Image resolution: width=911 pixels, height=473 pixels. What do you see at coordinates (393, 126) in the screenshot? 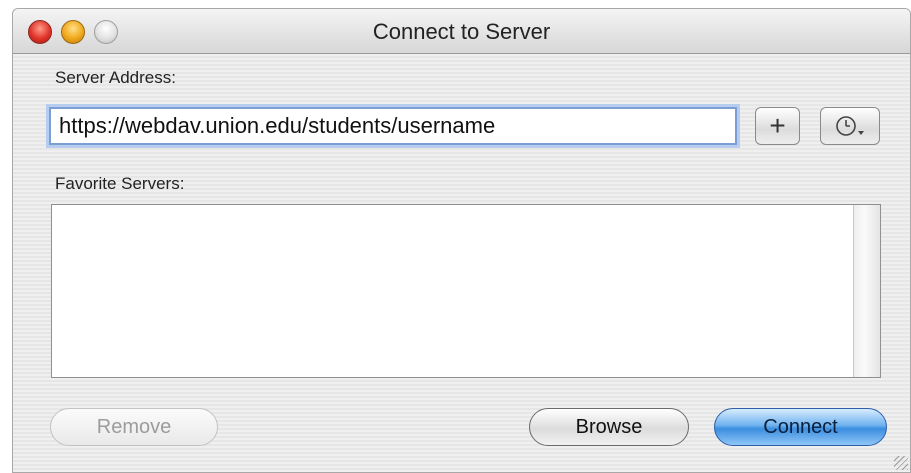
I see `server-address-input` at bounding box center [393, 126].